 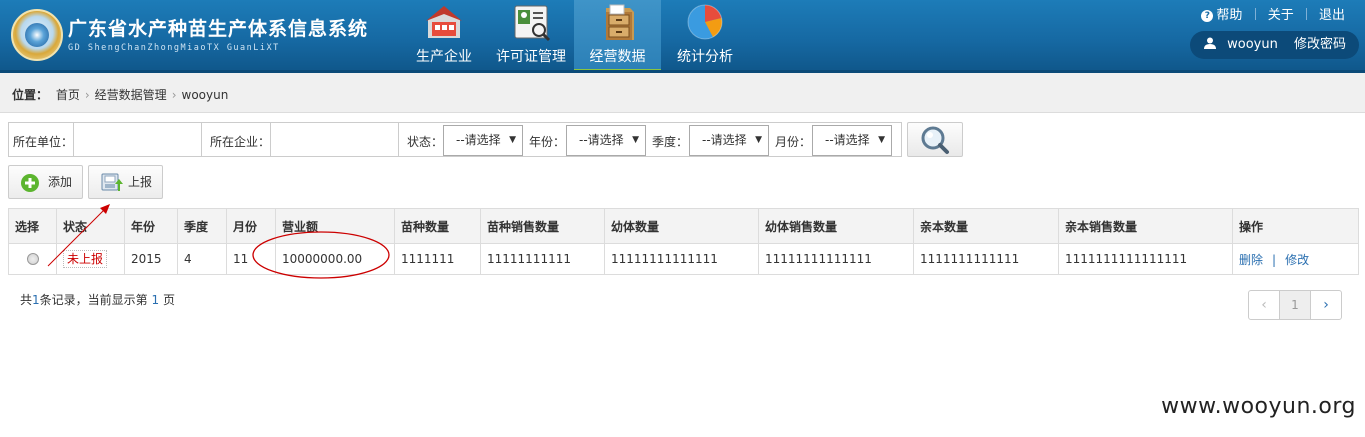 What do you see at coordinates (45, 182) in the screenshot?
I see `add-button: 添加` at bounding box center [45, 182].